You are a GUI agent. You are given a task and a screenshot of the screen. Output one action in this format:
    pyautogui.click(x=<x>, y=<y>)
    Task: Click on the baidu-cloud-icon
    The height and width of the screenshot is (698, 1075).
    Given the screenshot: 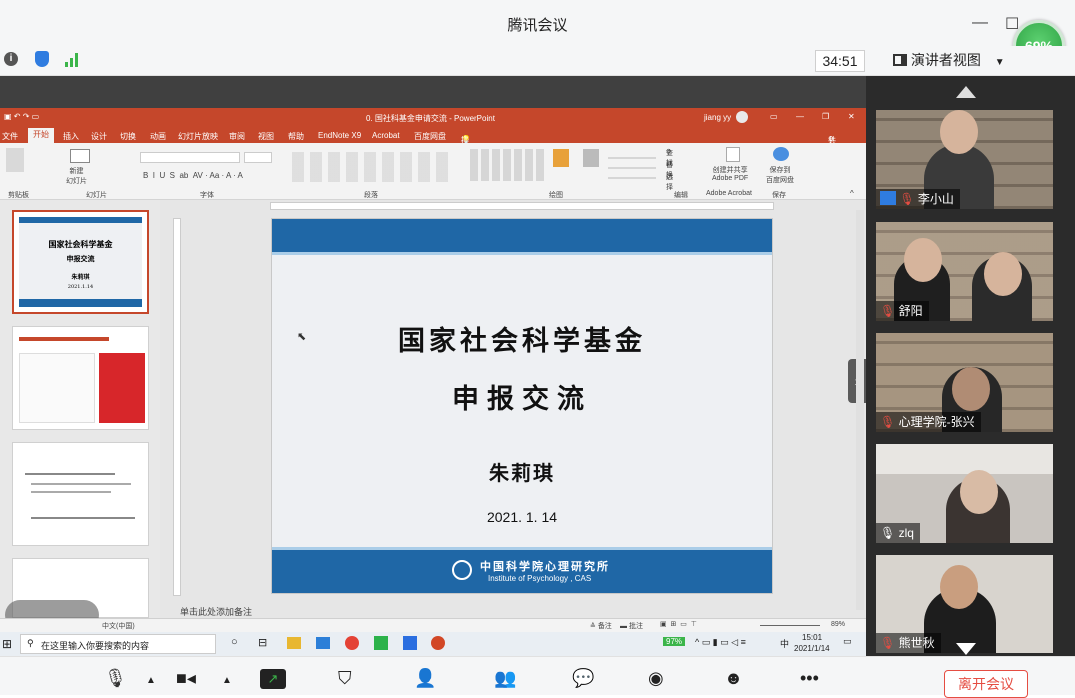 What is the action you would take?
    pyautogui.click(x=781, y=154)
    